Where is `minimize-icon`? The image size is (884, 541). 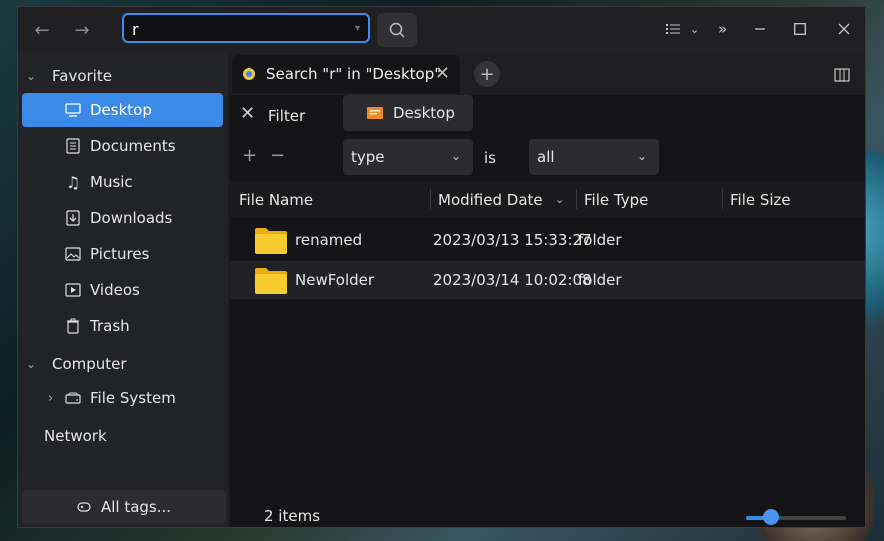
minimize-icon is located at coordinates (760, 29).